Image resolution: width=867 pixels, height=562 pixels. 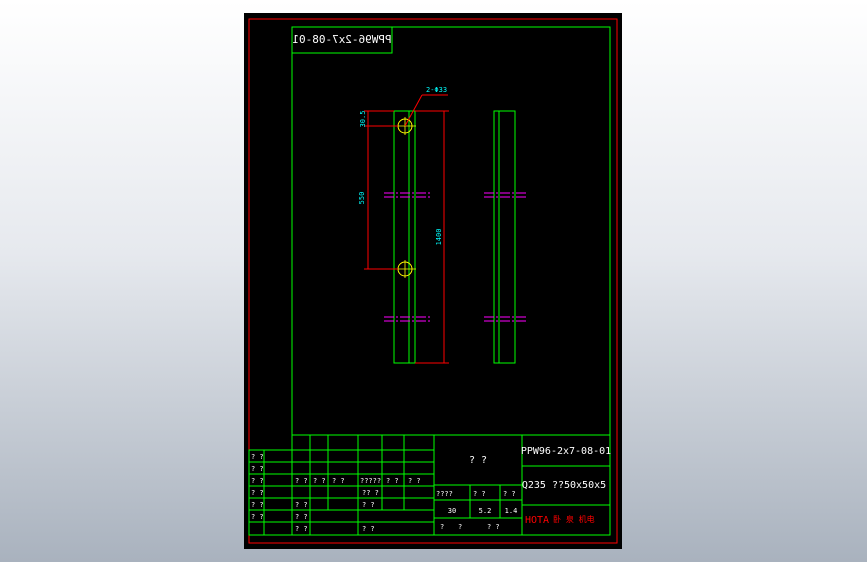 What do you see at coordinates (341, 39) in the screenshot?
I see `stamp-text-mirrored: PPW96-2x7-08-01` at bounding box center [341, 39].